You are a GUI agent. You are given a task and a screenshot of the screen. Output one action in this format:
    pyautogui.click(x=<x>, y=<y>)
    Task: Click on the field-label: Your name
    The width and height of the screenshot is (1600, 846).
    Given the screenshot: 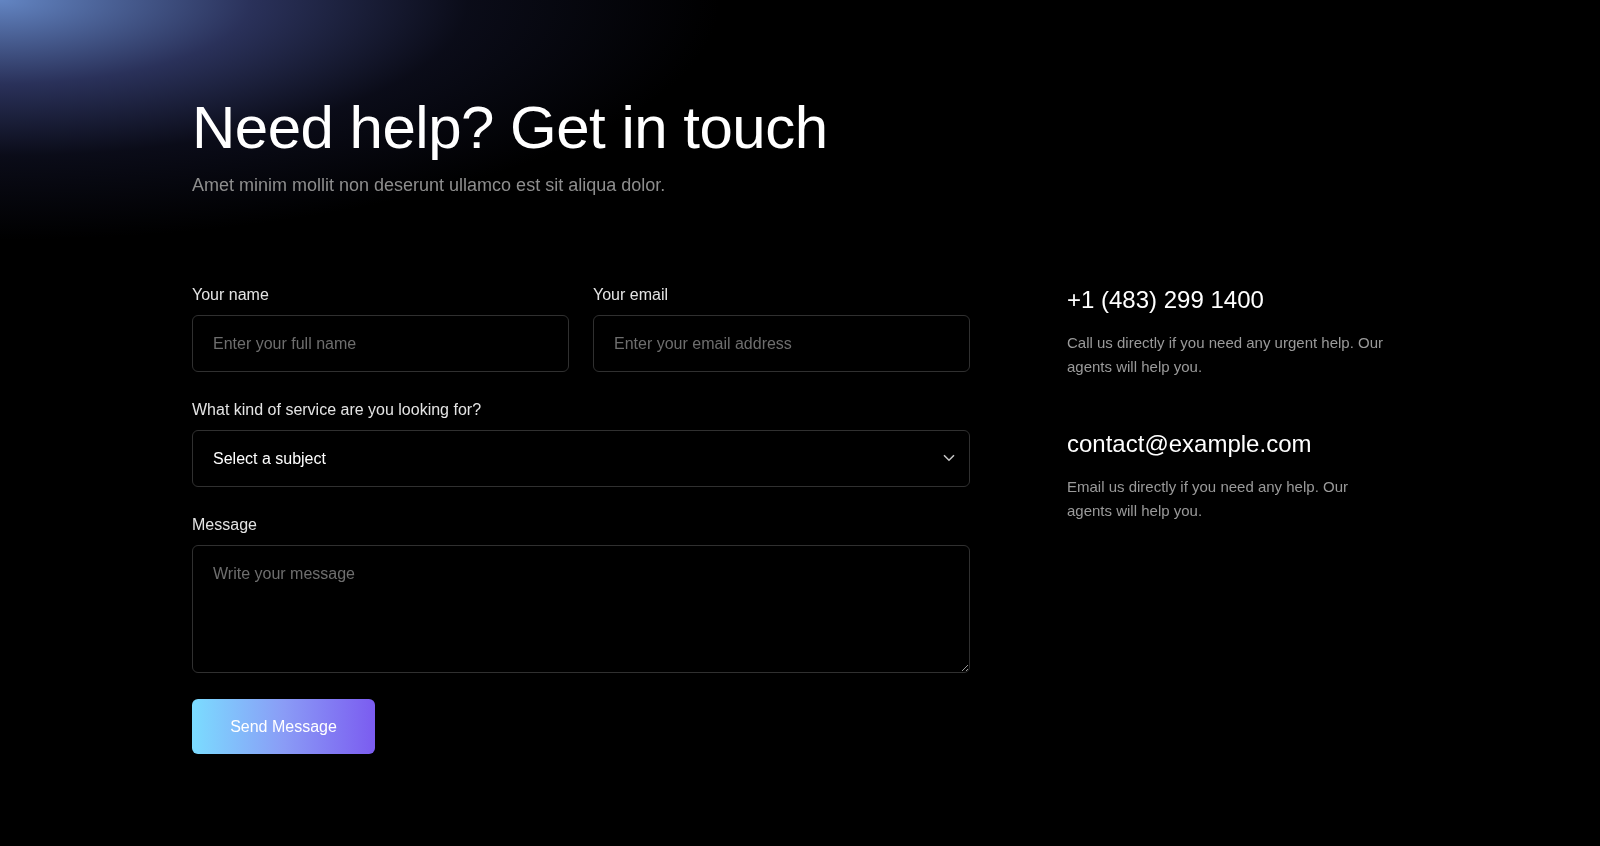 What is the action you would take?
    pyautogui.click(x=231, y=295)
    